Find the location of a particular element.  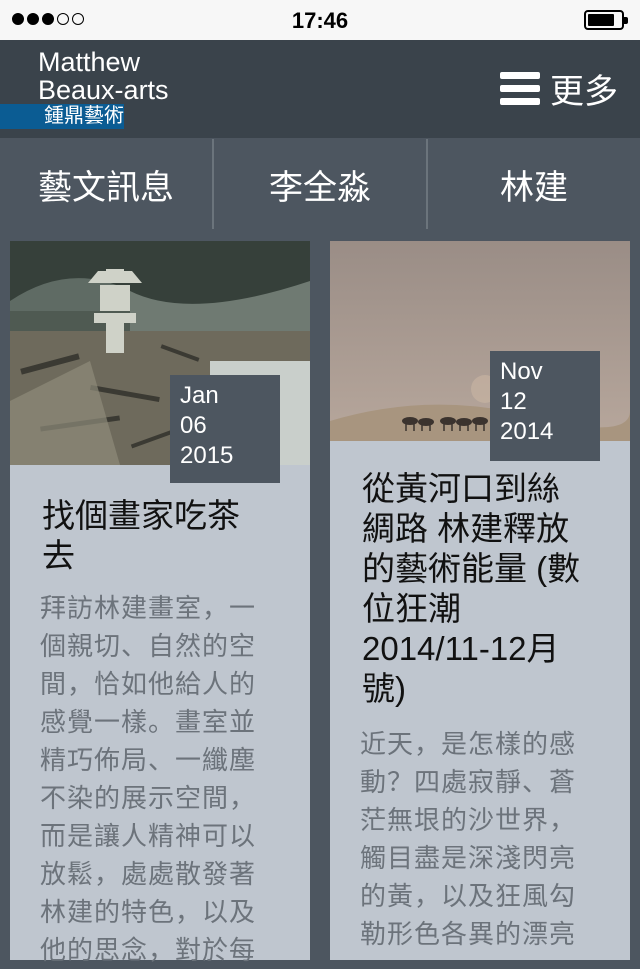

date-month: Nov is located at coordinates (521, 371).